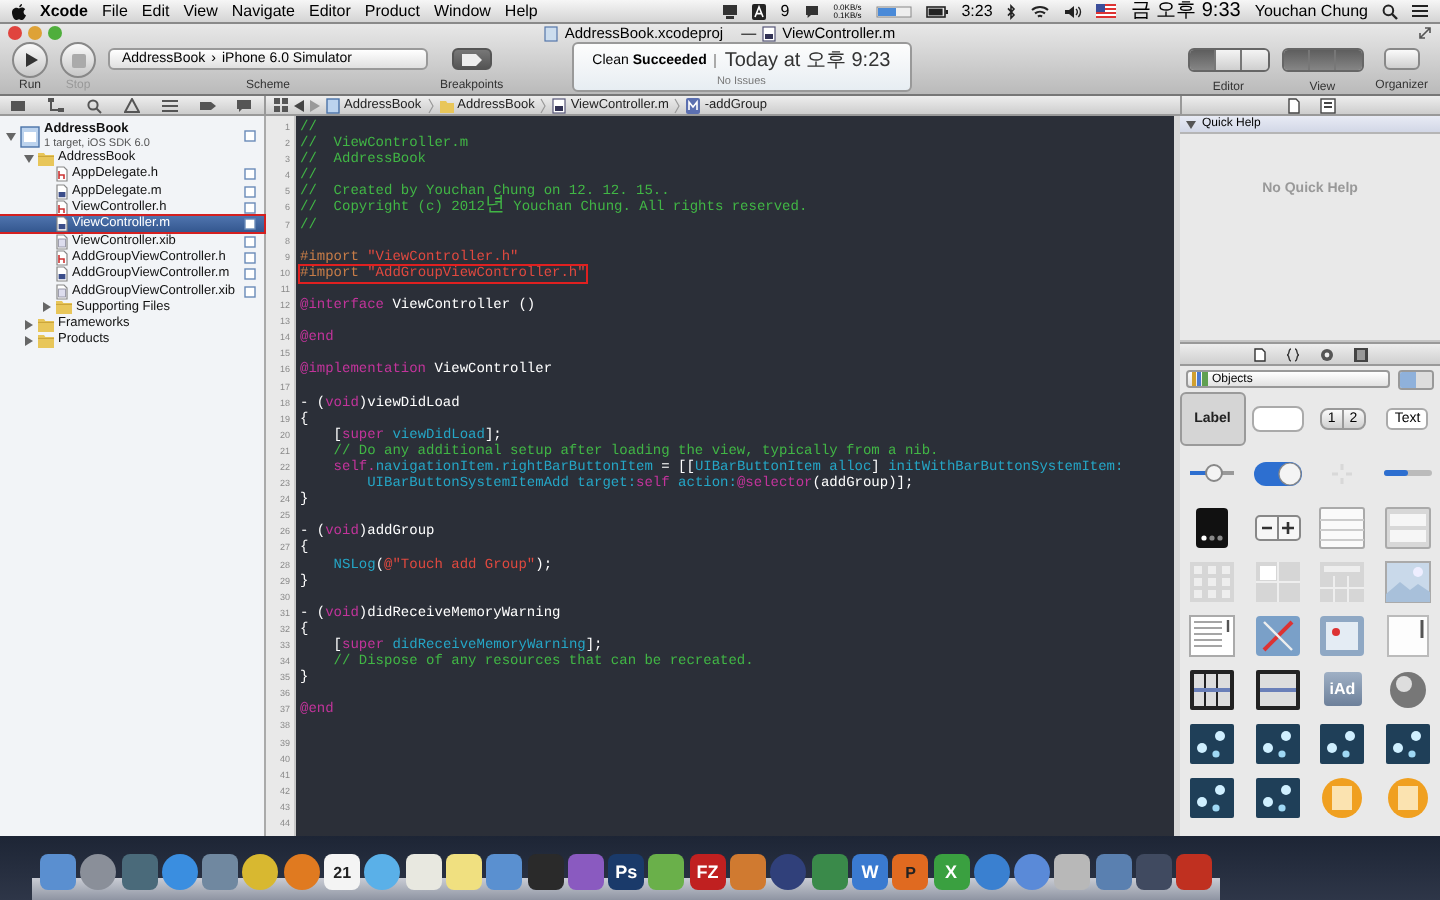 The image size is (1440, 900). Describe the element at coordinates (471, 59) in the screenshot. I see `breakpoints-button` at that location.